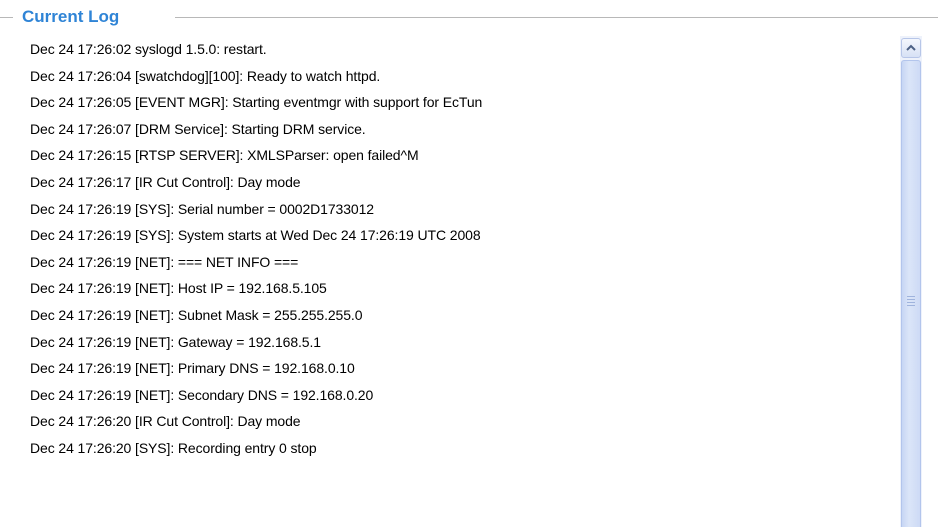  What do you see at coordinates (71, 16) in the screenshot?
I see `section-title: Current Log` at bounding box center [71, 16].